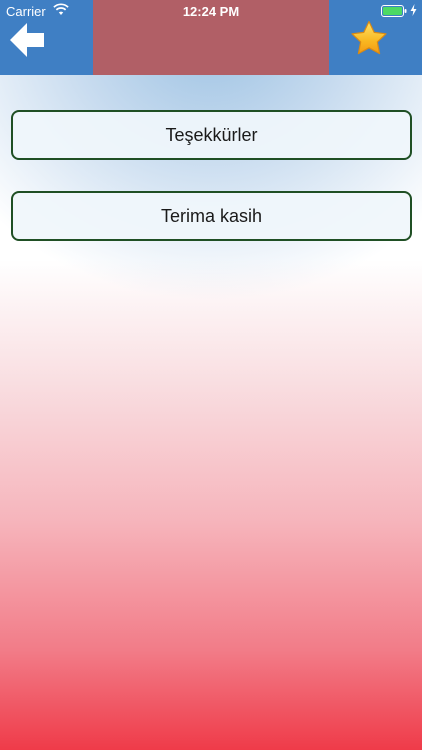  I want to click on status-time: 12:24 PM, so click(211, 11).